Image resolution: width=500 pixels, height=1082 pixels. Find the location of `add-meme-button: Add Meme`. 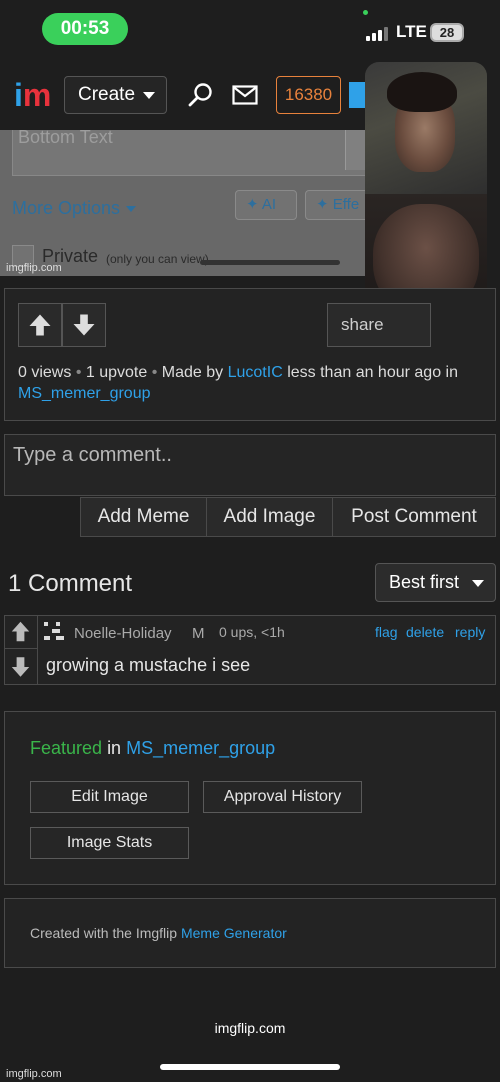

add-meme-button: Add Meme is located at coordinates (143, 517).